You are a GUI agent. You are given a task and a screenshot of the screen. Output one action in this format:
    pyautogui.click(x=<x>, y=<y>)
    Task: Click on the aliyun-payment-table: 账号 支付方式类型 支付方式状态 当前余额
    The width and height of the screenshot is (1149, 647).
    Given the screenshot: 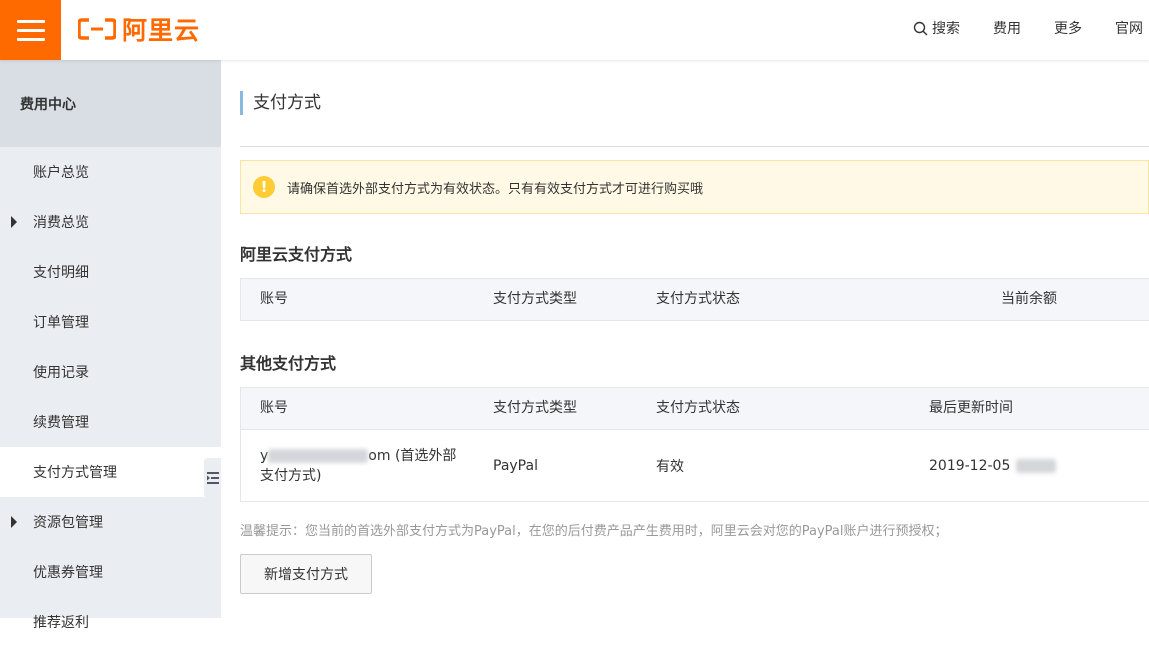 What is the action you would take?
    pyautogui.click(x=694, y=299)
    